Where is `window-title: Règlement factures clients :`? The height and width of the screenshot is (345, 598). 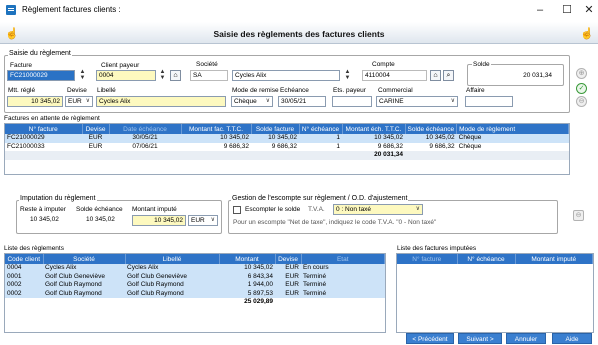
window-title: Règlement factures clients : is located at coordinates (71, 9).